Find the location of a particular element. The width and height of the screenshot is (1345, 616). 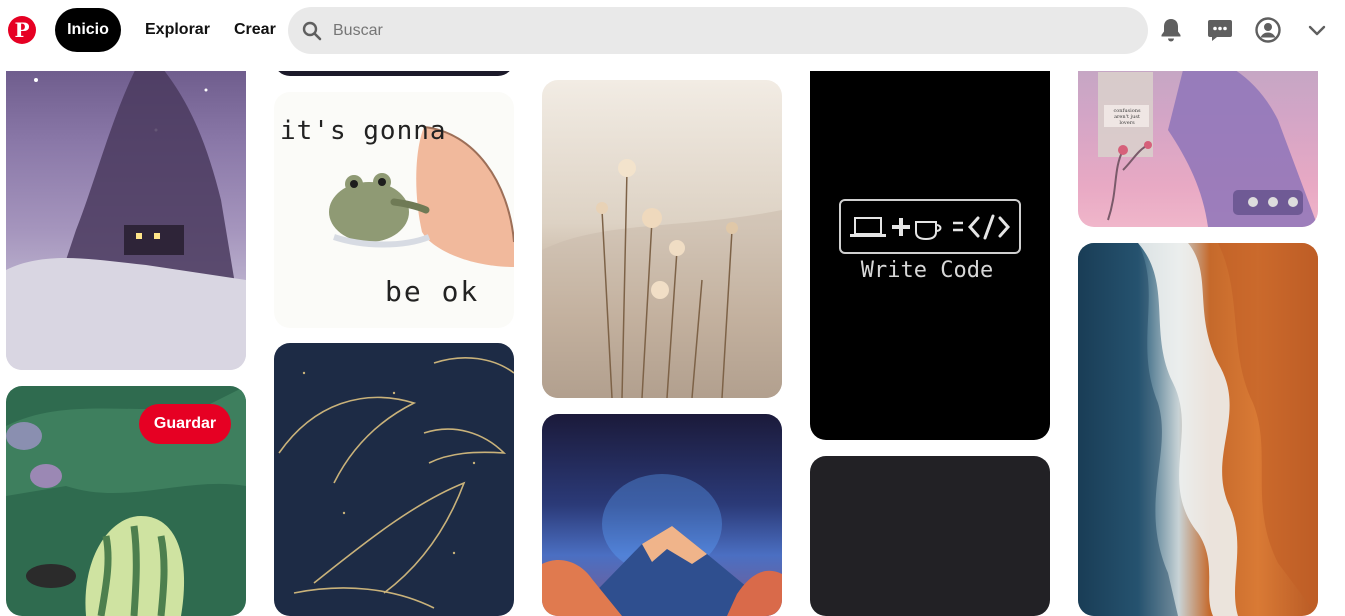

pin-ocean-aerial is located at coordinates (1198, 429).